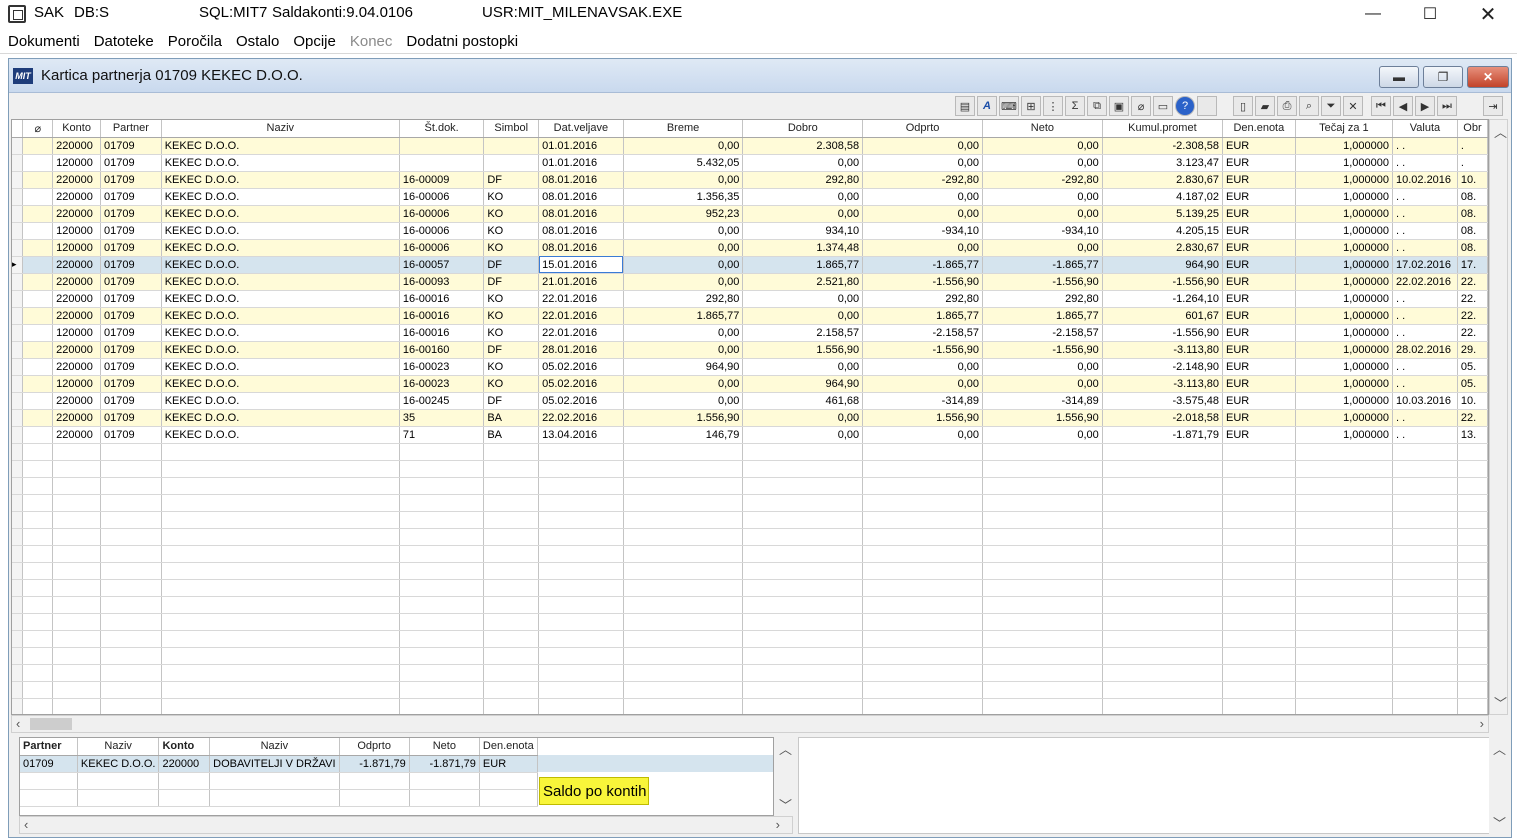 The height and width of the screenshot is (838, 1517). Describe the element at coordinates (1472, 367) in the screenshot. I see `cell: 05.` at that location.